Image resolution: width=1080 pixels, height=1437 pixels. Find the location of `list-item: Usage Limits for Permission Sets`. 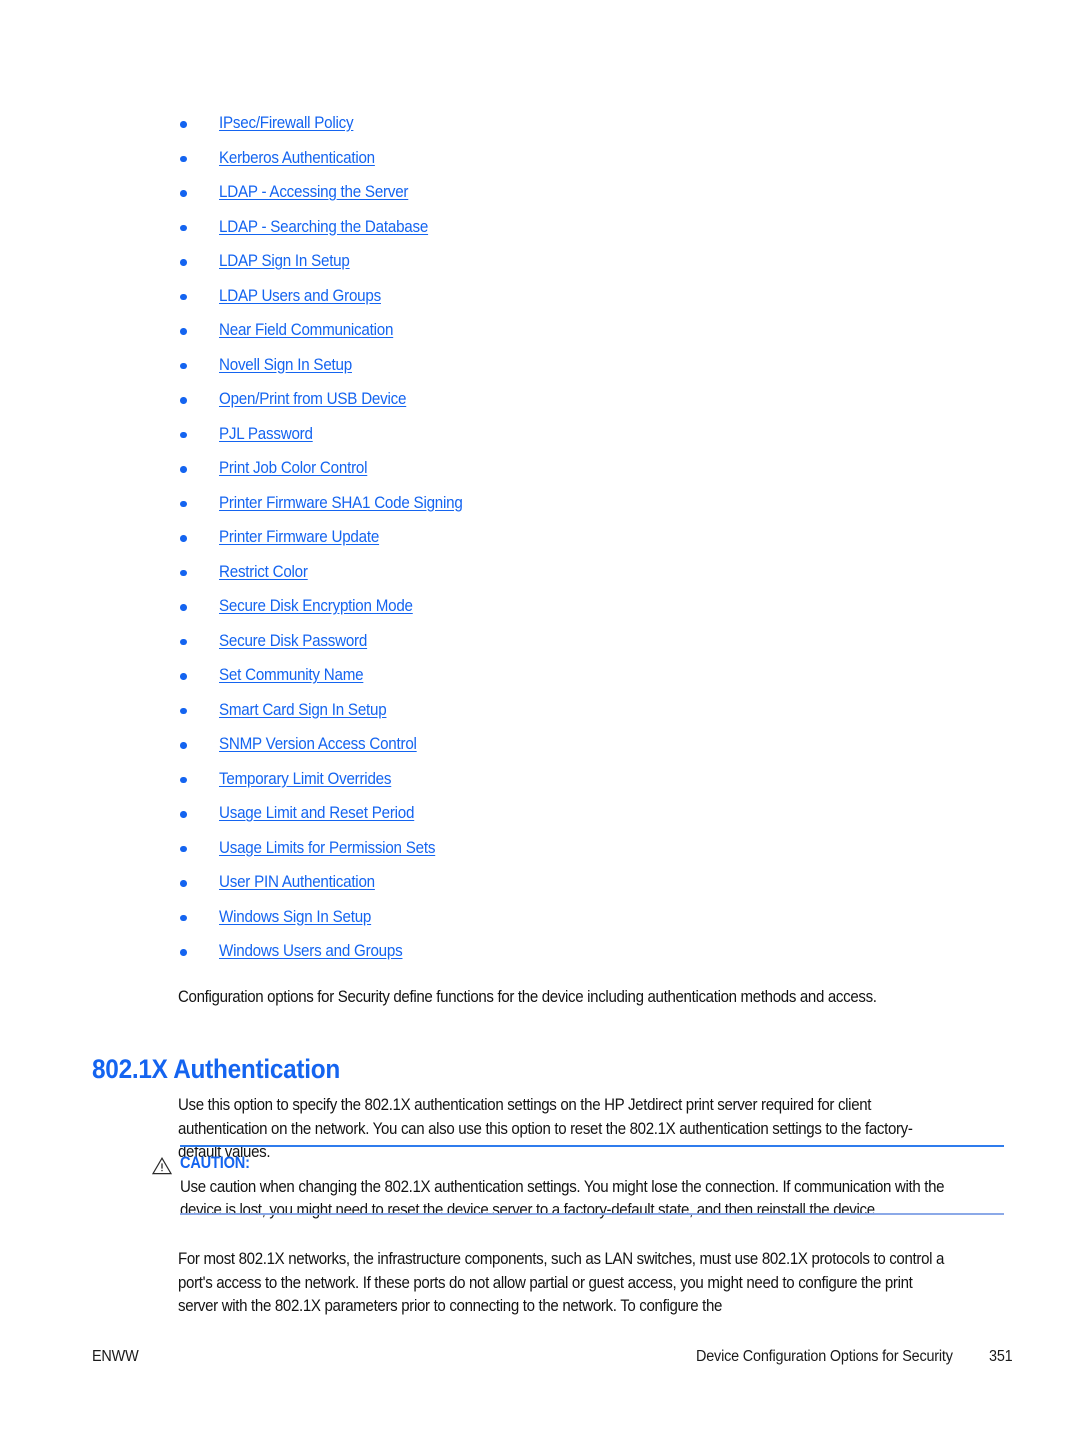

list-item: Usage Limits for Permission Sets is located at coordinates (528, 848).